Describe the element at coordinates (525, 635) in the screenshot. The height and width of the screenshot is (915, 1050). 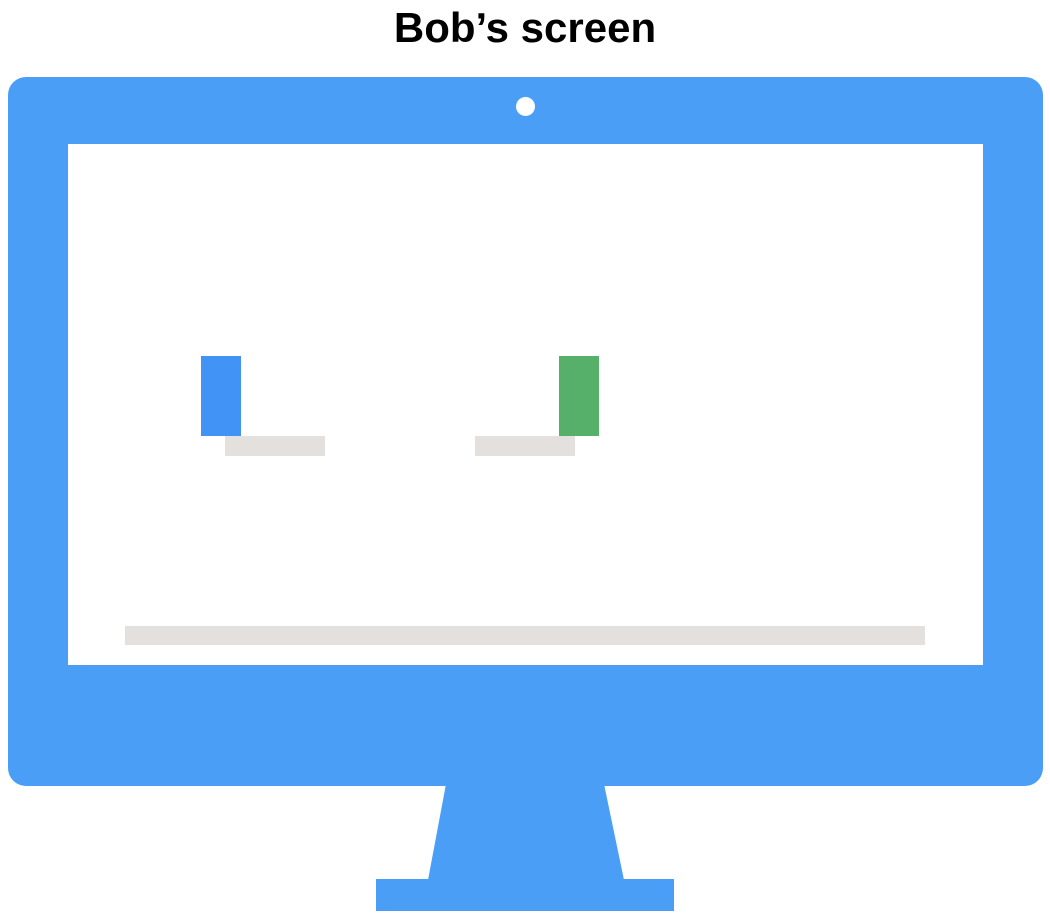
I see `bottom-bar` at that location.